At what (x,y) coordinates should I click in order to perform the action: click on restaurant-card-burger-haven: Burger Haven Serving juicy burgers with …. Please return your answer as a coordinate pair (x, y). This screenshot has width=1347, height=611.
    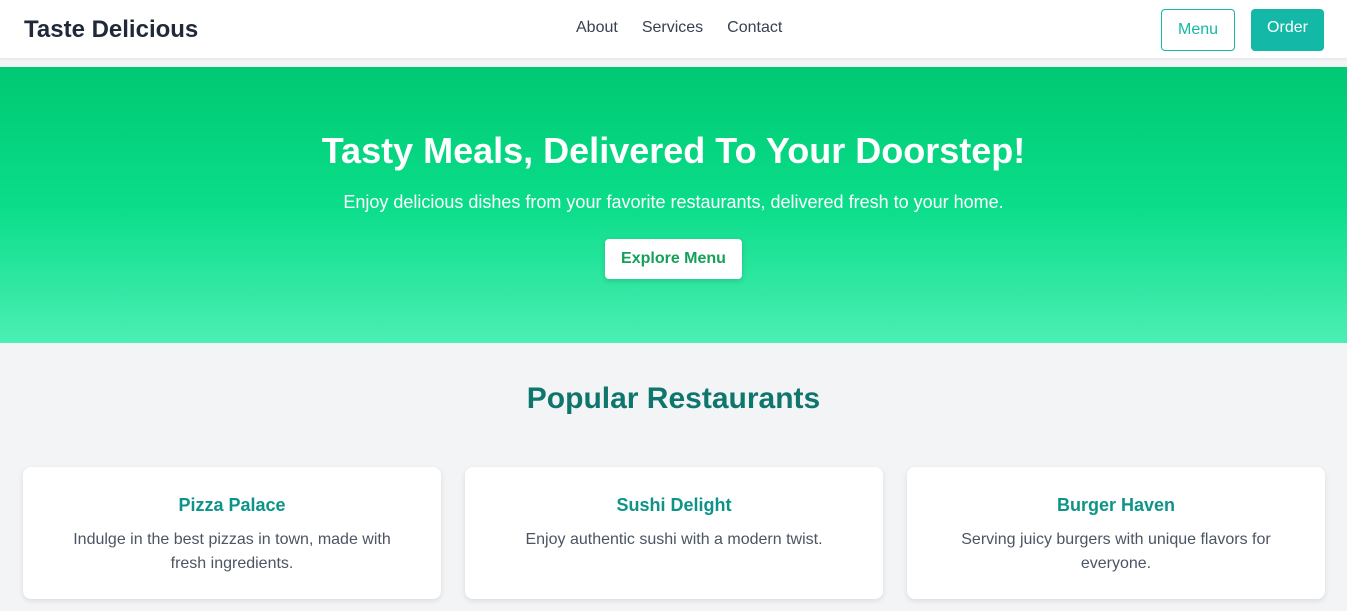
    Looking at the image, I should click on (1116, 533).